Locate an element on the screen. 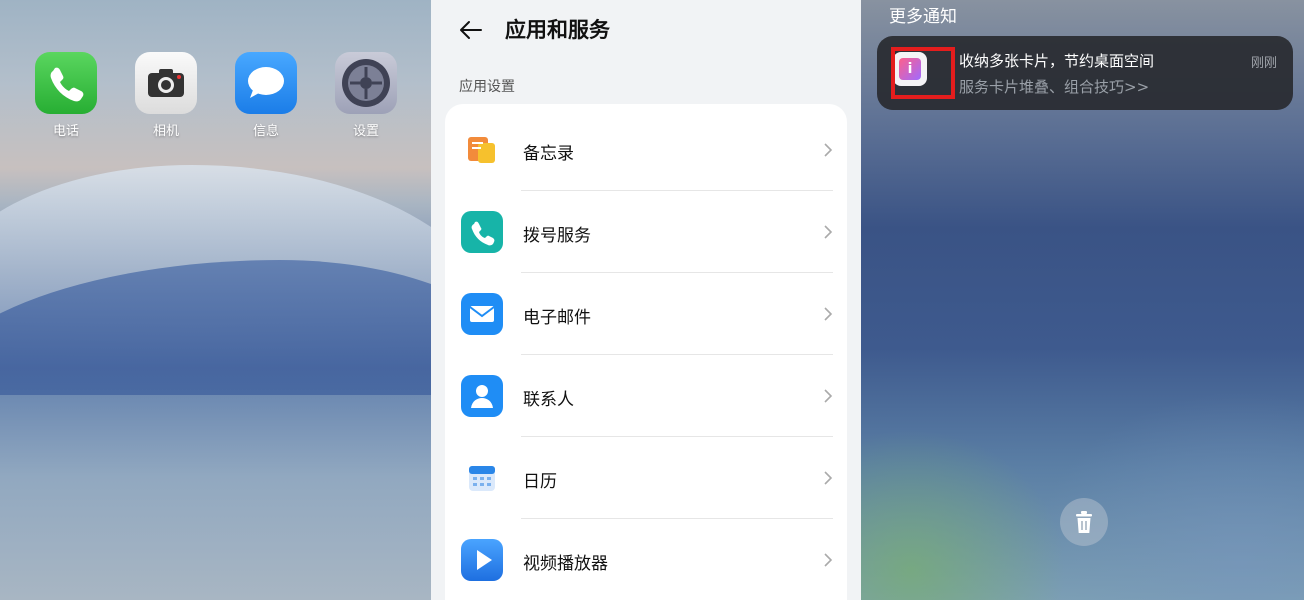 Image resolution: width=1304 pixels, height=600 pixels. item-label: 视频播放器 is located at coordinates (565, 564).